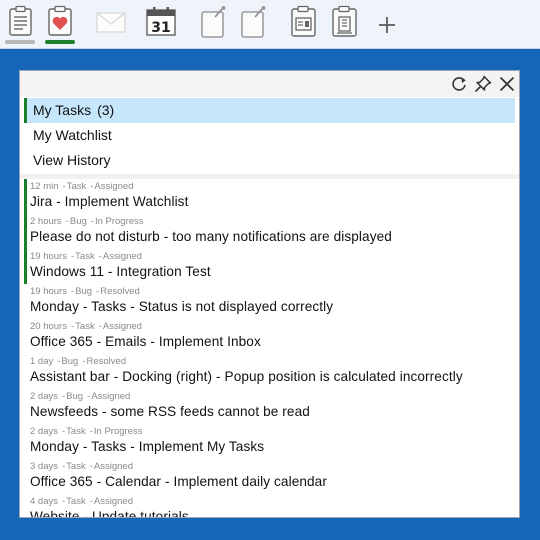 Image resolution: width=540 pixels, height=540 pixels. Describe the element at coordinates (42, 361) in the screenshot. I see `task-time: 1 day` at that location.